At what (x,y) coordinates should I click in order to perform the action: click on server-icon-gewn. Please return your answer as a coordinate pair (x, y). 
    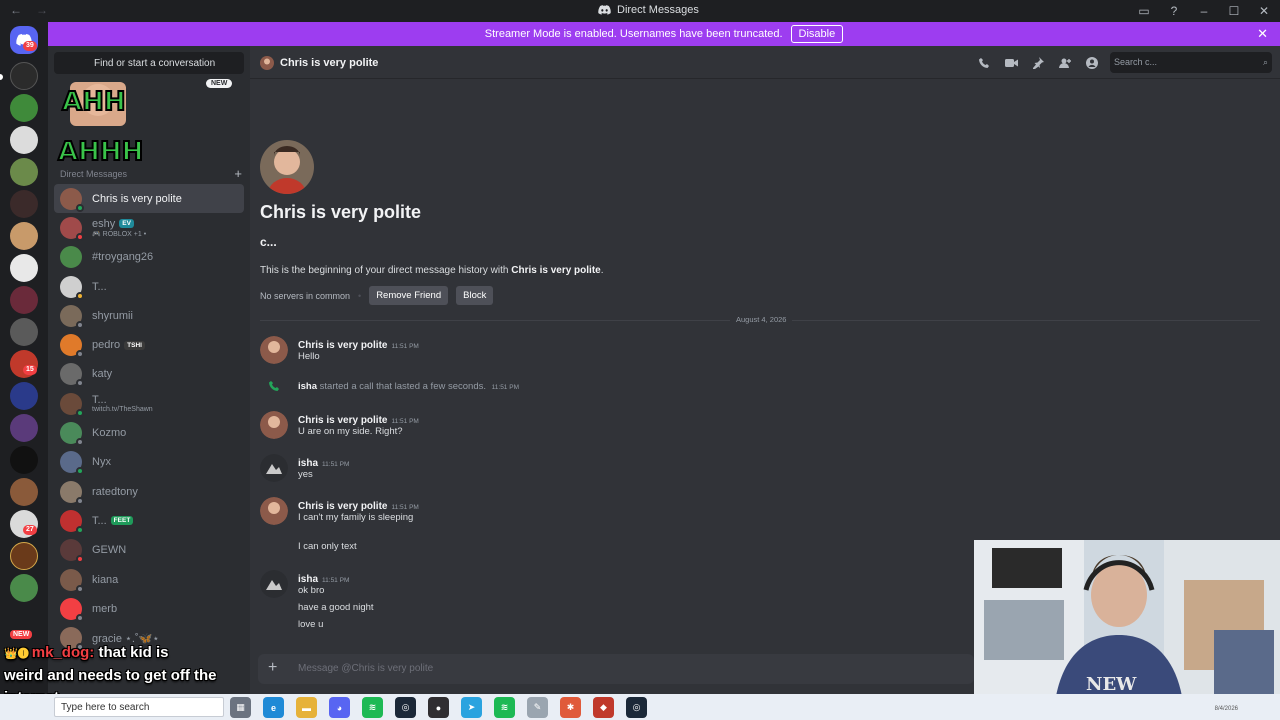
    Looking at the image, I should click on (24, 76).